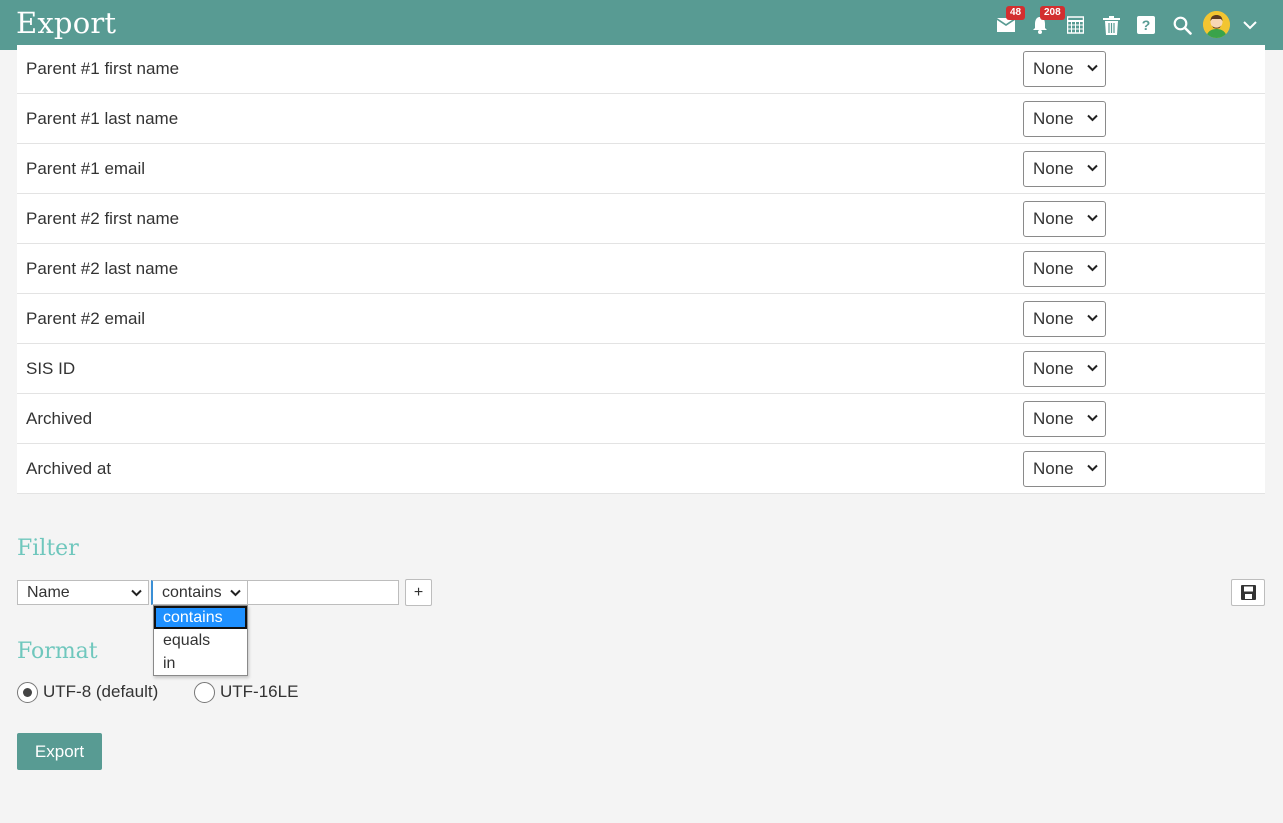 This screenshot has width=1283, height=823. Describe the element at coordinates (200, 663) in the screenshot. I see `operator-option: in` at that location.